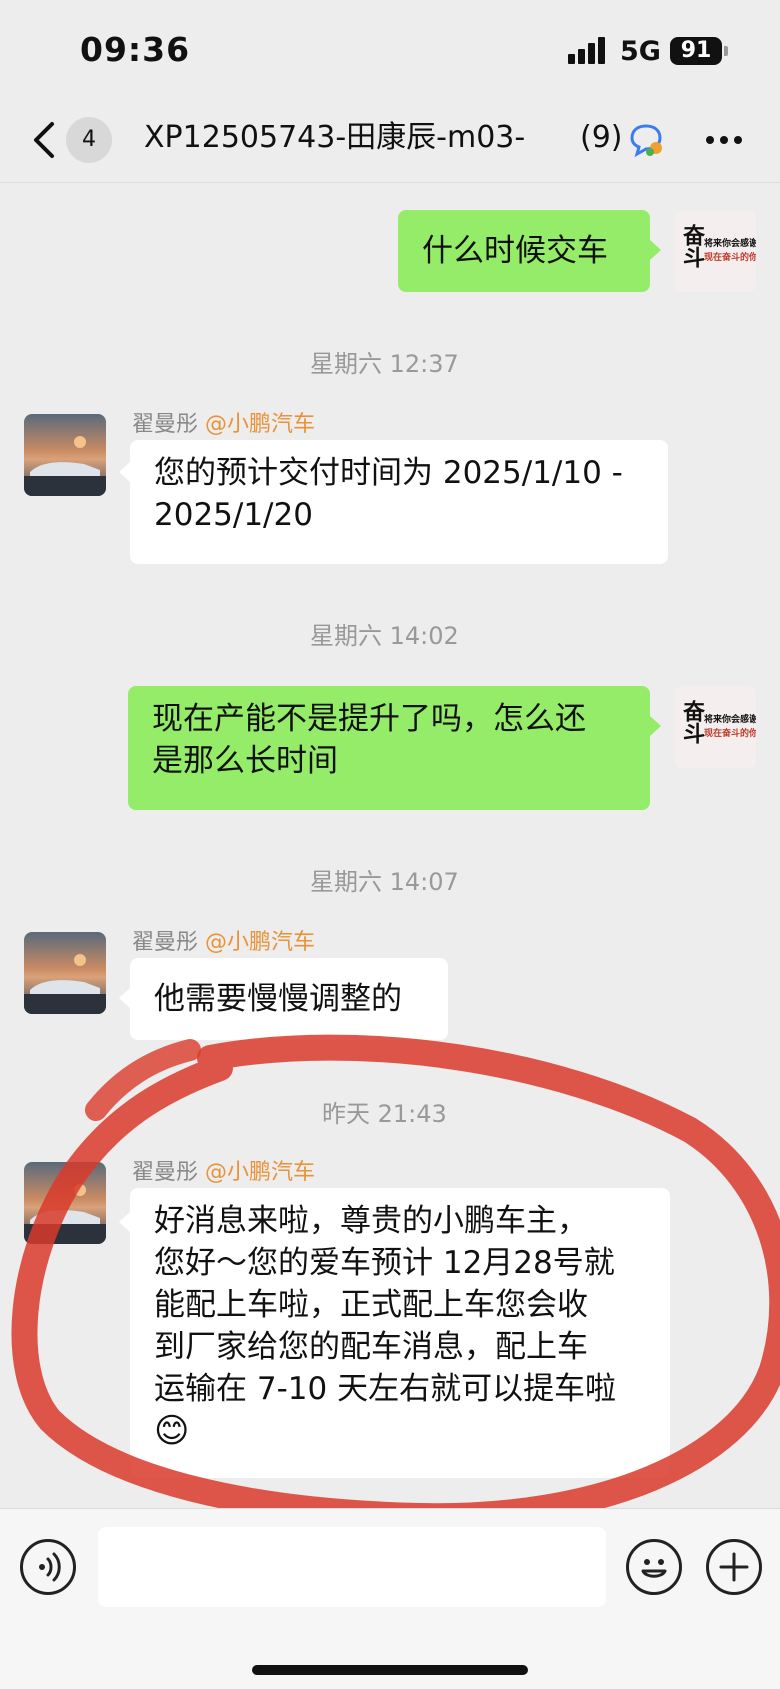  Describe the element at coordinates (371, 1305) in the screenshot. I see `message-line: 能配上车啦，正式配上车您会收` at that location.